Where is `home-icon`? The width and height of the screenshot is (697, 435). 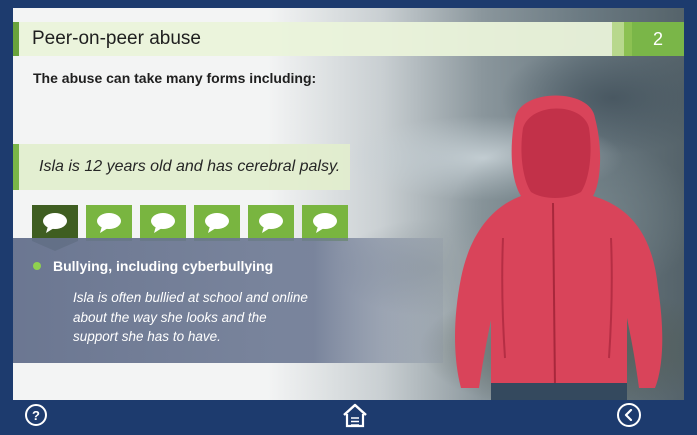 home-icon is located at coordinates (355, 415).